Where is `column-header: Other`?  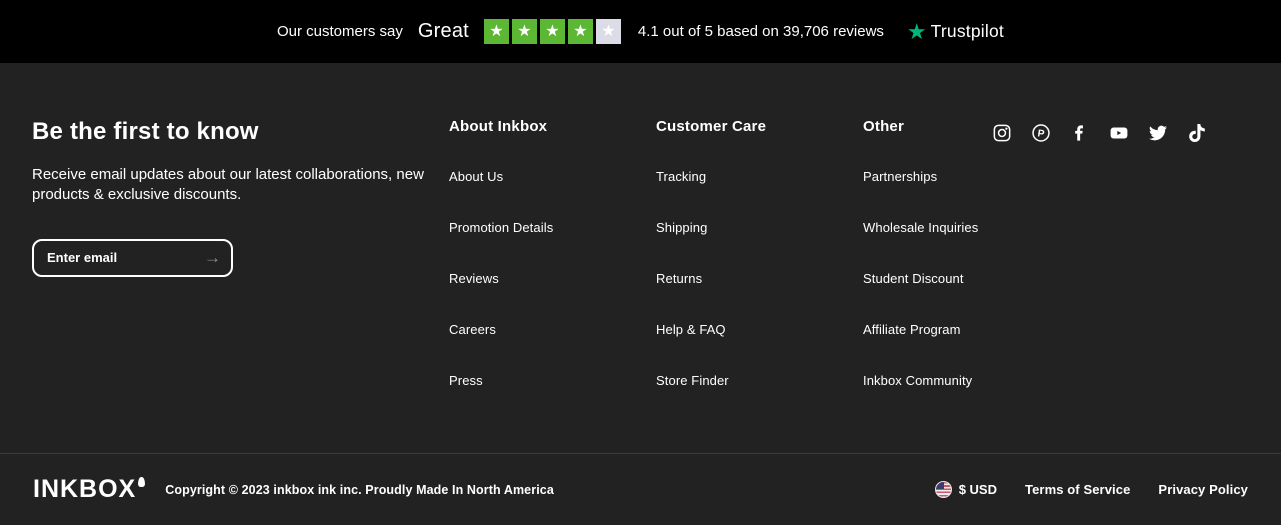
column-header: Other is located at coordinates (884, 126).